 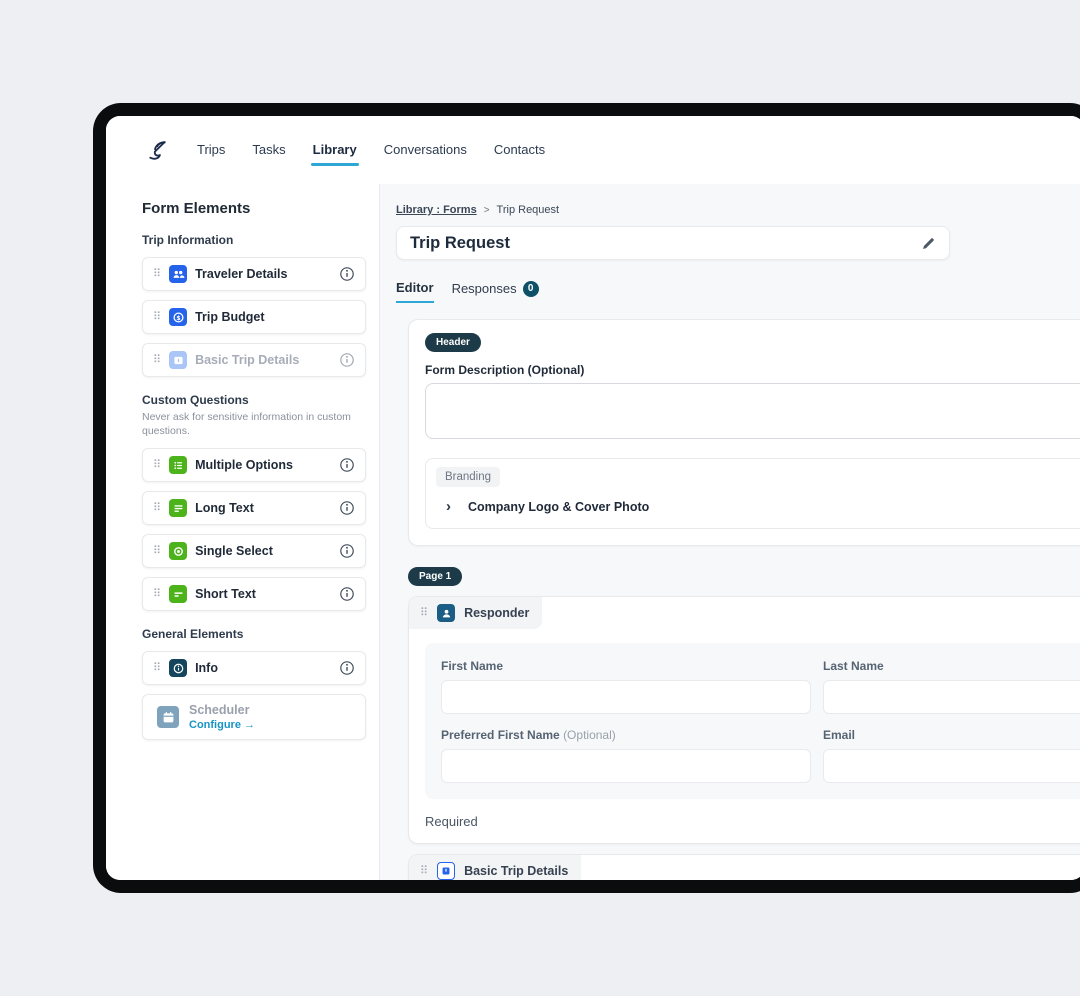 What do you see at coordinates (268, 150) in the screenshot?
I see `nav-tab-tasks: Tasks` at bounding box center [268, 150].